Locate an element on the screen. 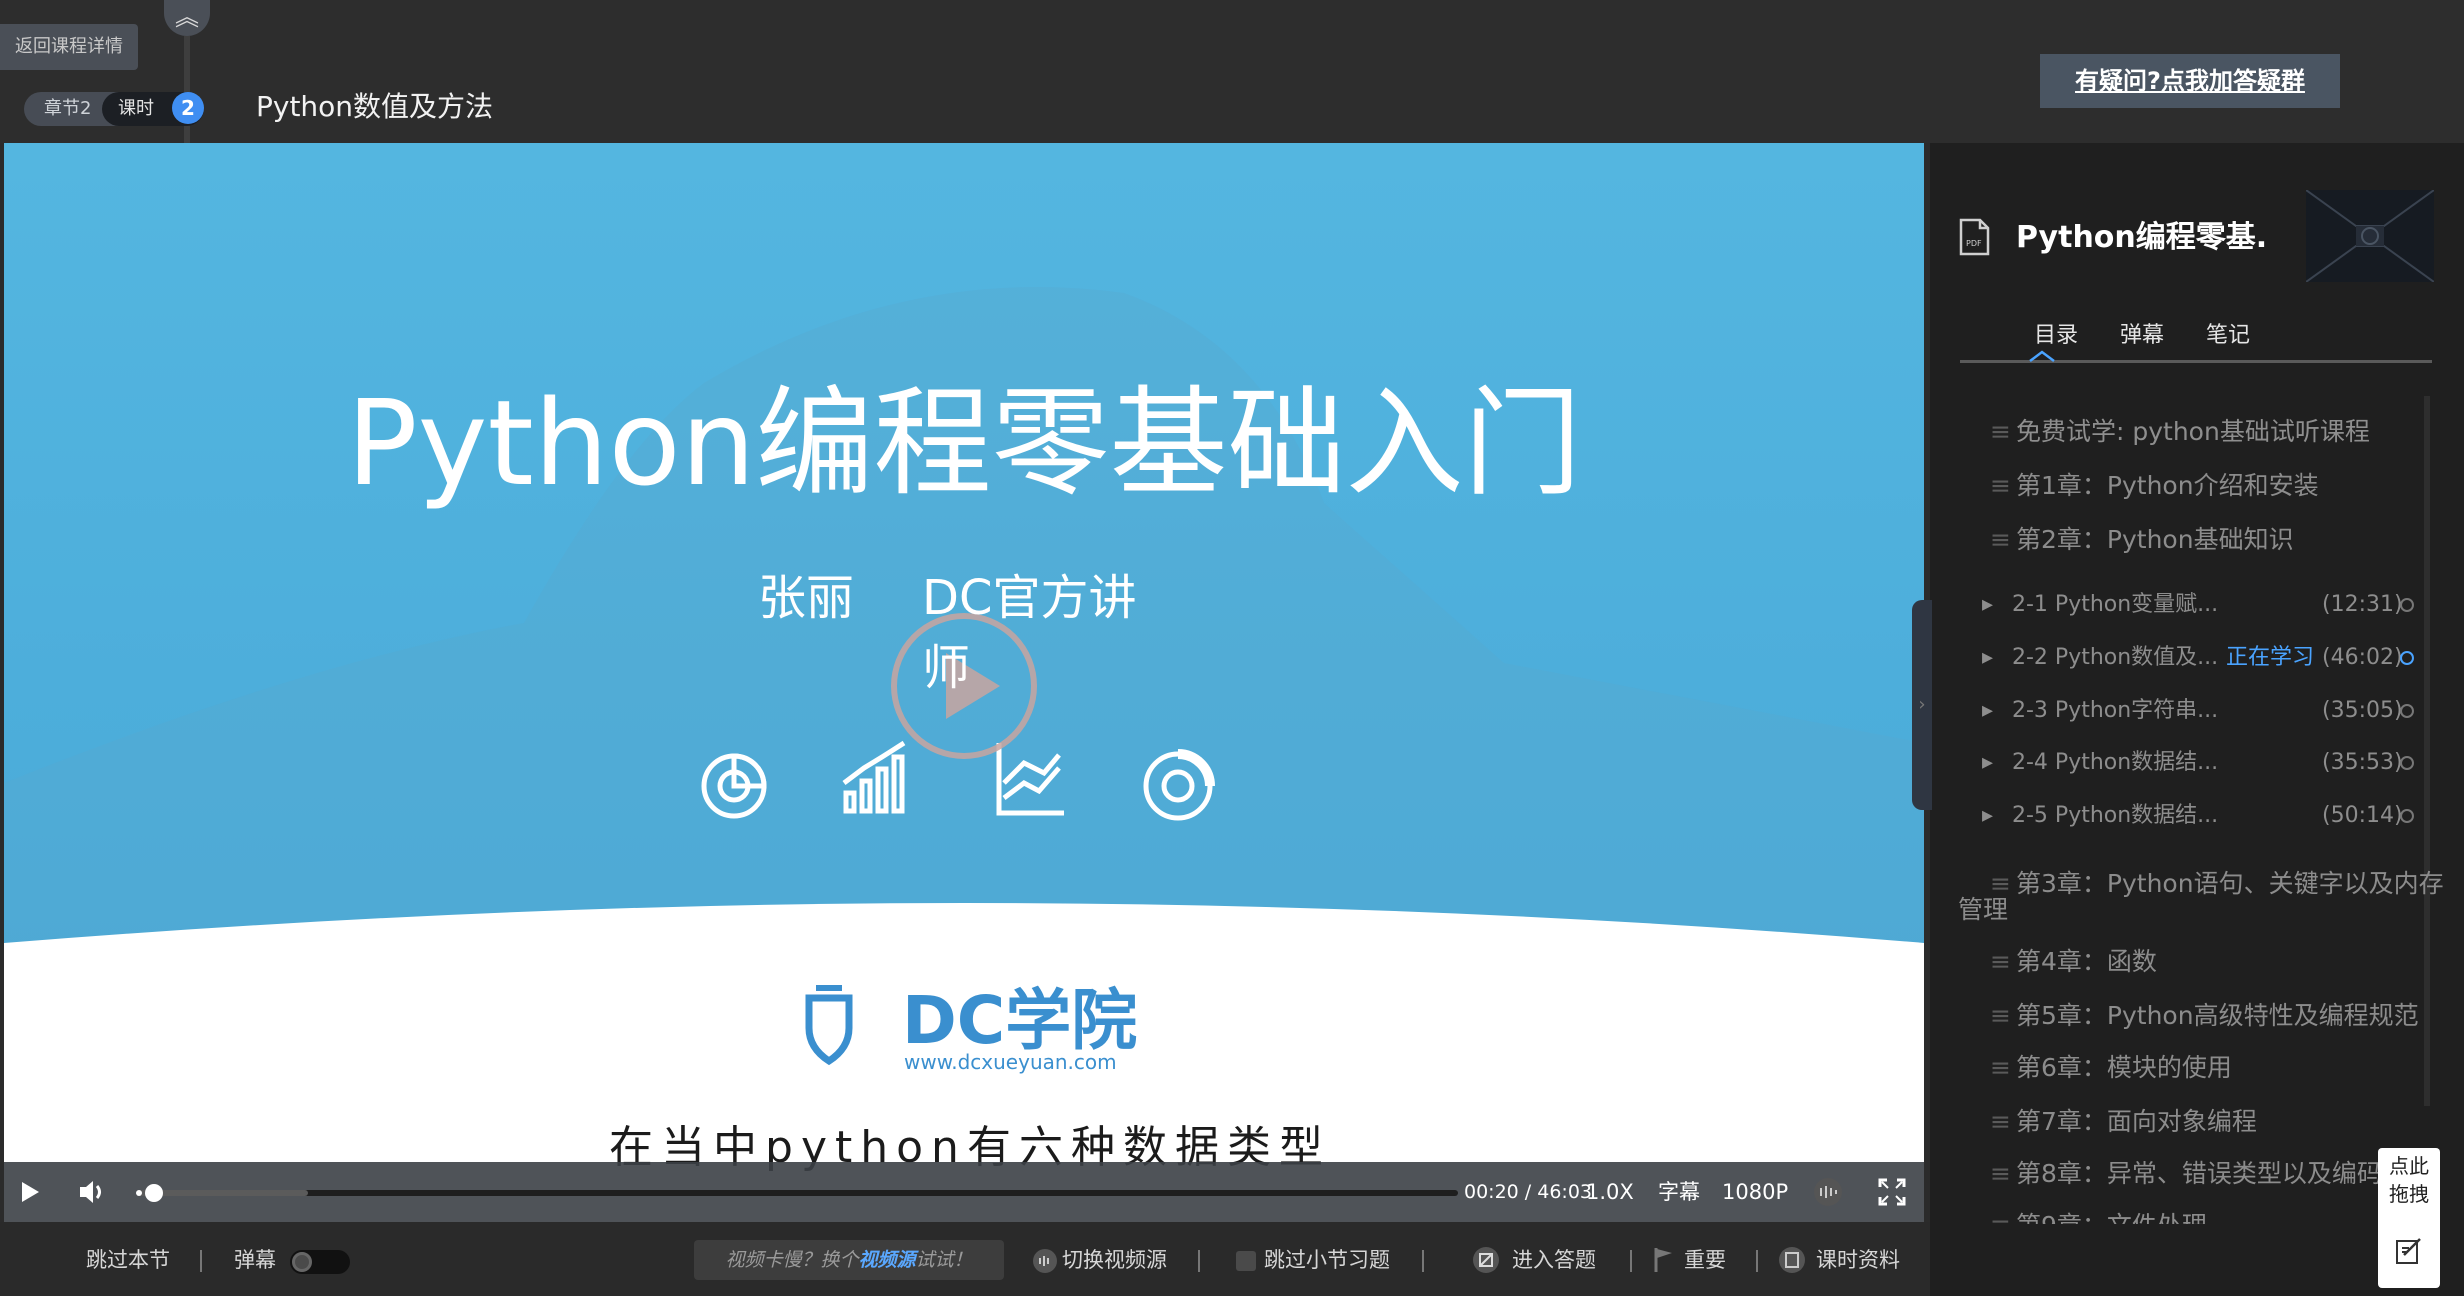 Image resolution: width=2464 pixels, height=1296 pixels. toc-chapter-9-clip: ≡第9章：文件处理 is located at coordinates (2168, 1215).